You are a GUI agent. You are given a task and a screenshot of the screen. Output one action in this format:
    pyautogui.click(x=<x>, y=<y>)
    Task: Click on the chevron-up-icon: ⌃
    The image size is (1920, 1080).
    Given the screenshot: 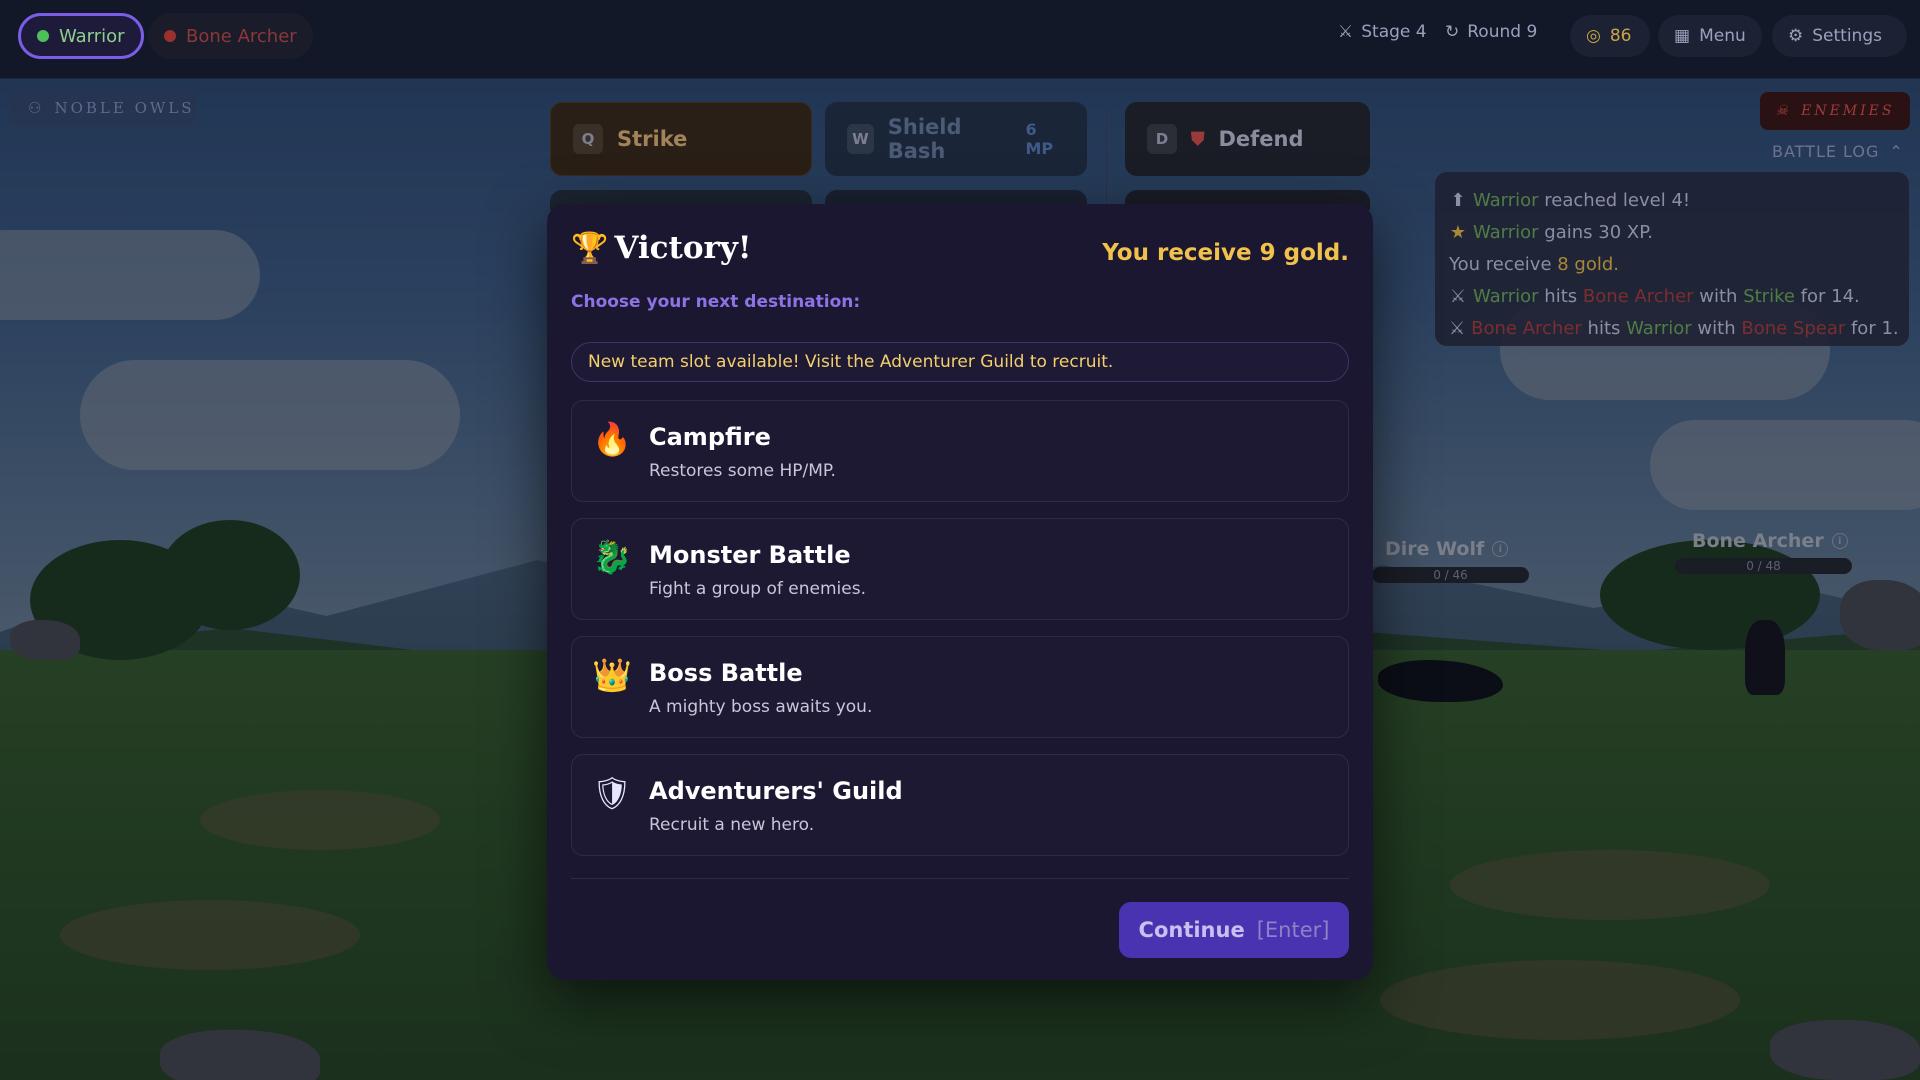 What is the action you would take?
    pyautogui.click(x=1896, y=151)
    